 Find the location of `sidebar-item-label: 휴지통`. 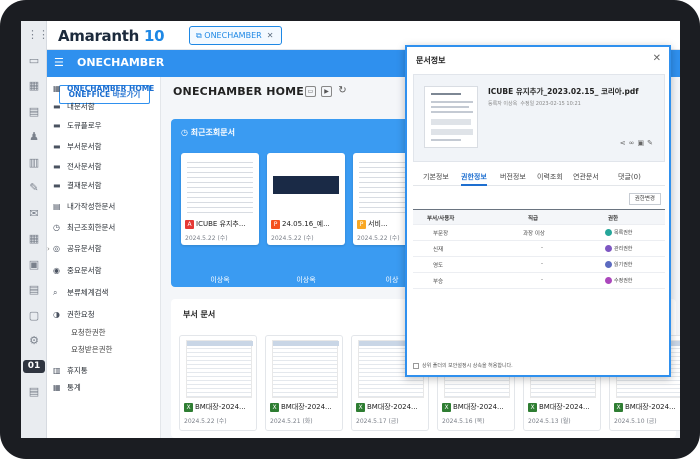

sidebar-item-label: 휴지통 is located at coordinates (77, 370).